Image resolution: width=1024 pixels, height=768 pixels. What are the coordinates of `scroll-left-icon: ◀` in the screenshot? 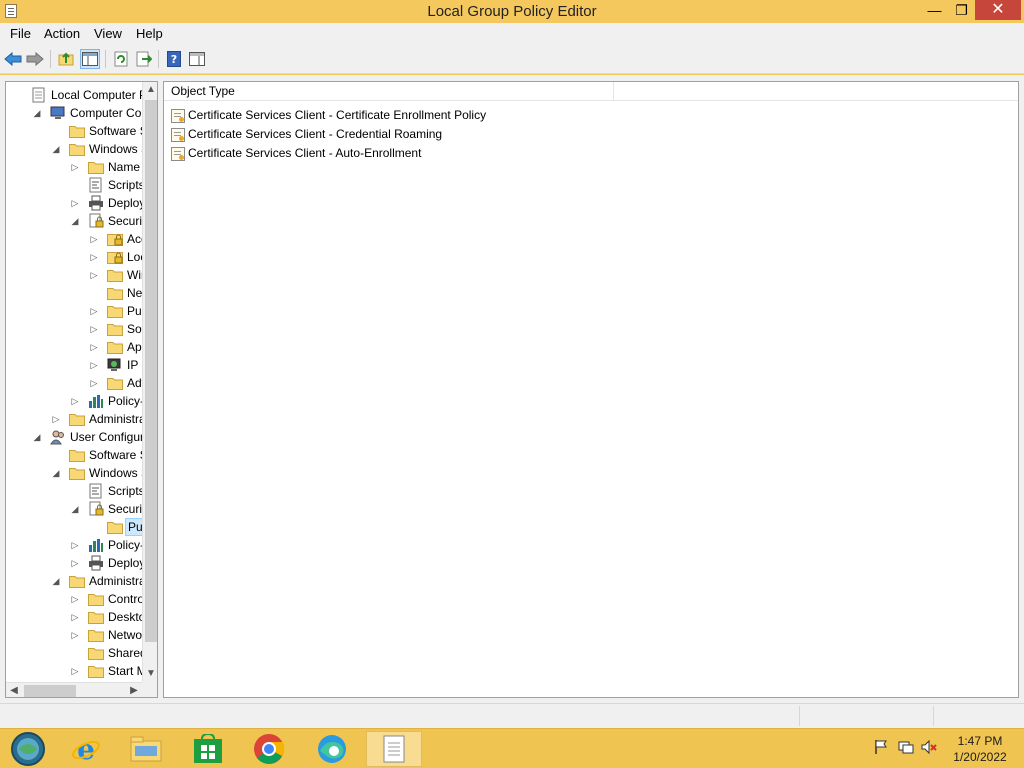 It's located at (14, 690).